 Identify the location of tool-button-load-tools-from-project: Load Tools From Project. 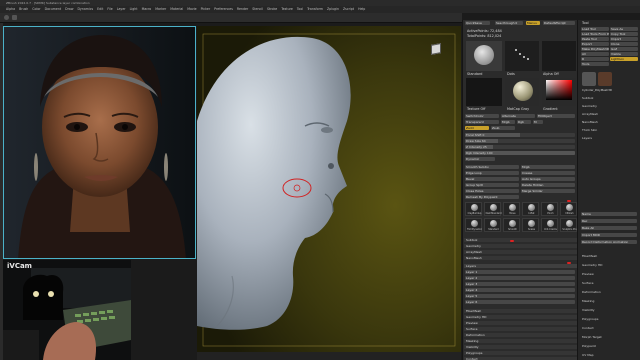
(595, 34).